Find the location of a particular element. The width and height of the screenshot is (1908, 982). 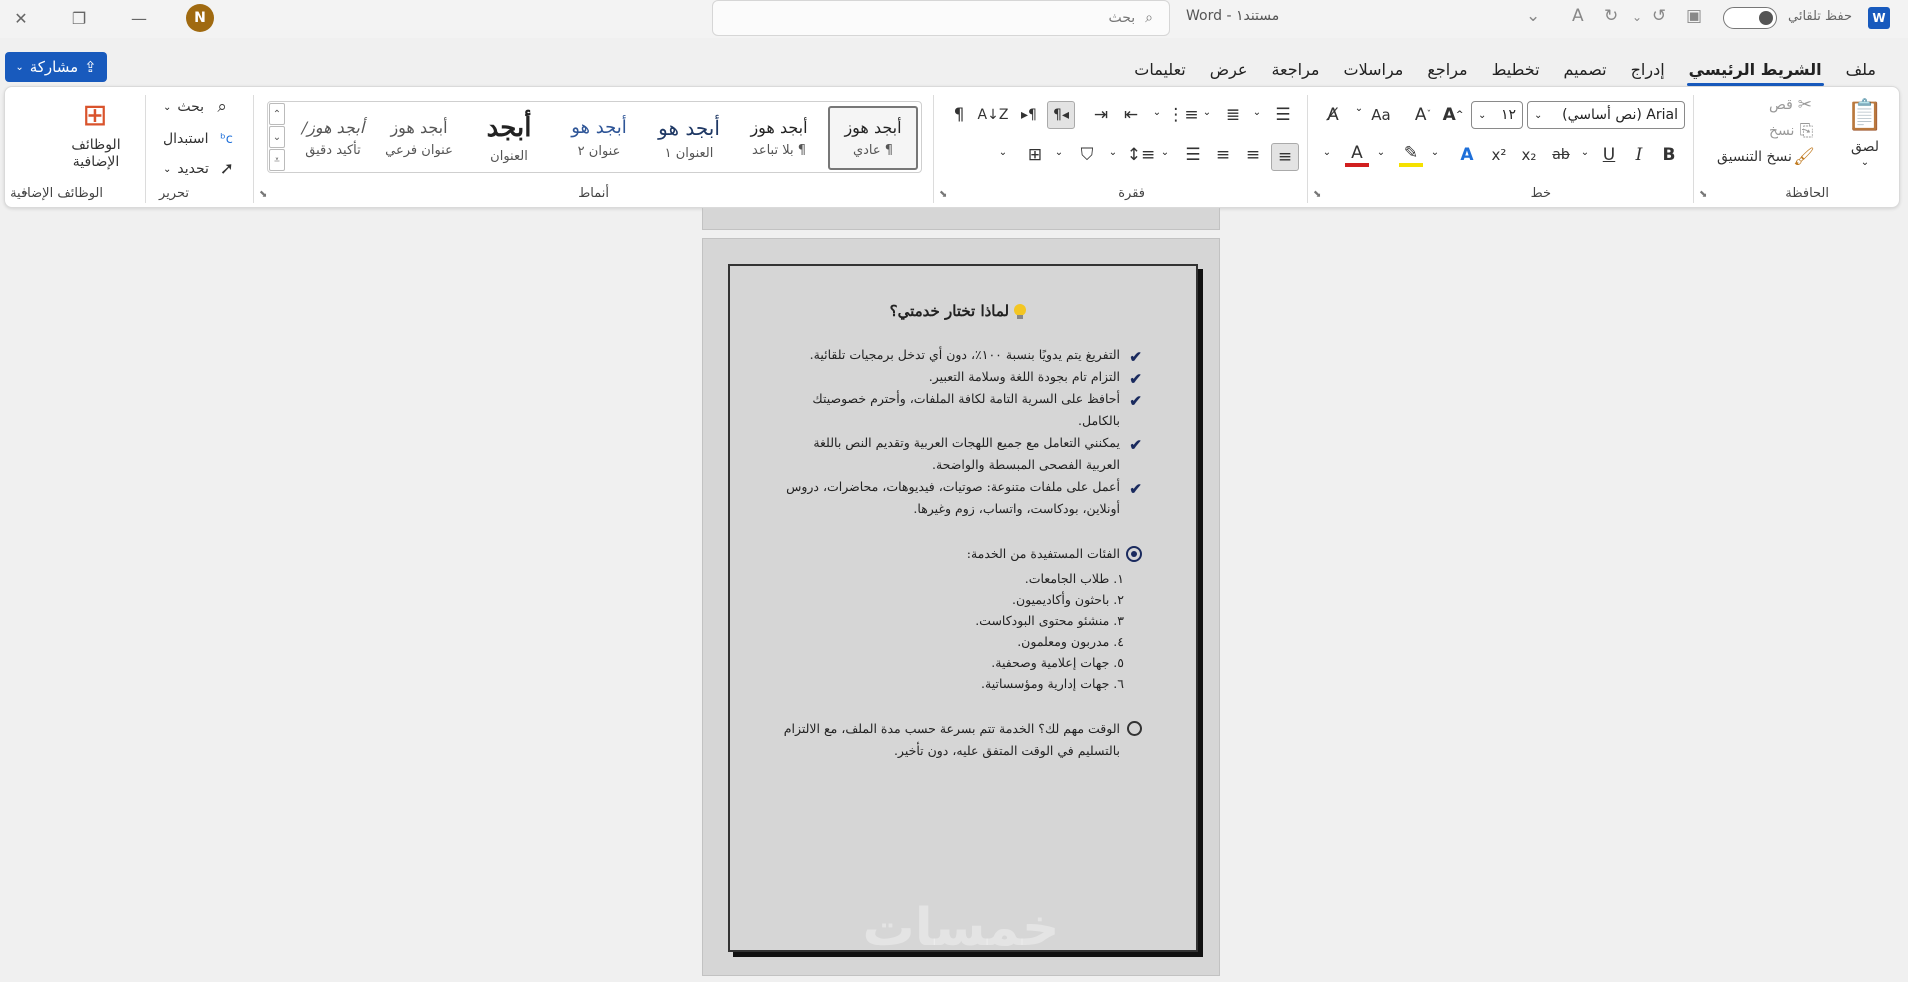

tab-mailings: مراسلات is located at coordinates (1374, 69).